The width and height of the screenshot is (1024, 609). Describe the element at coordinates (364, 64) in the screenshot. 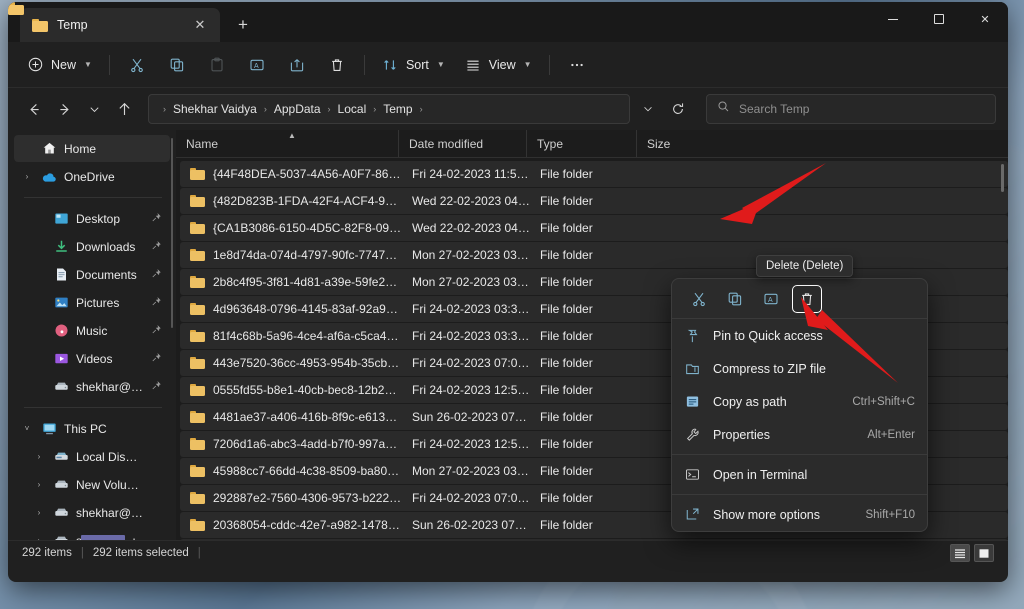

I see `divider` at that location.